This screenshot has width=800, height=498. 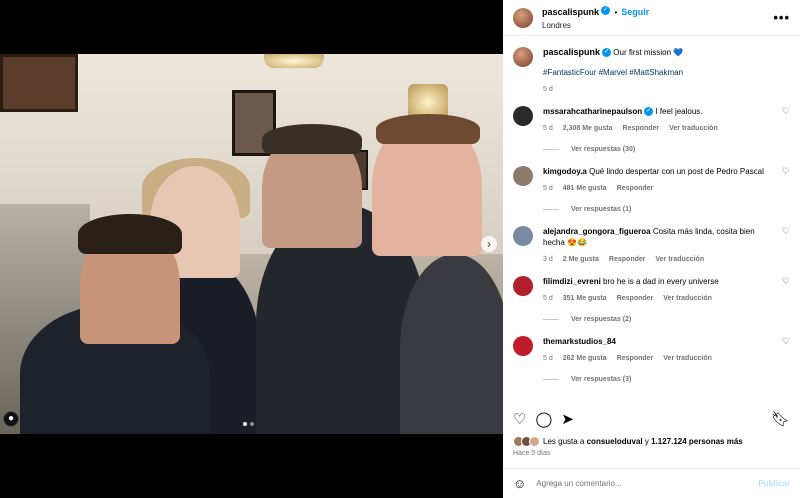 I want to click on comment-meta: 5 d 2,308 Me gusta Responder Ver traducción, so click(x=660, y=128).